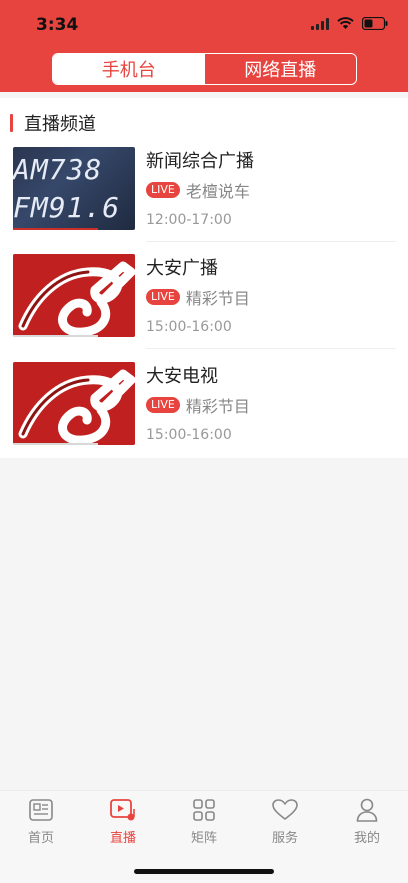 The height and width of the screenshot is (883, 408). I want to click on tab-service: 服务, so click(285, 822).